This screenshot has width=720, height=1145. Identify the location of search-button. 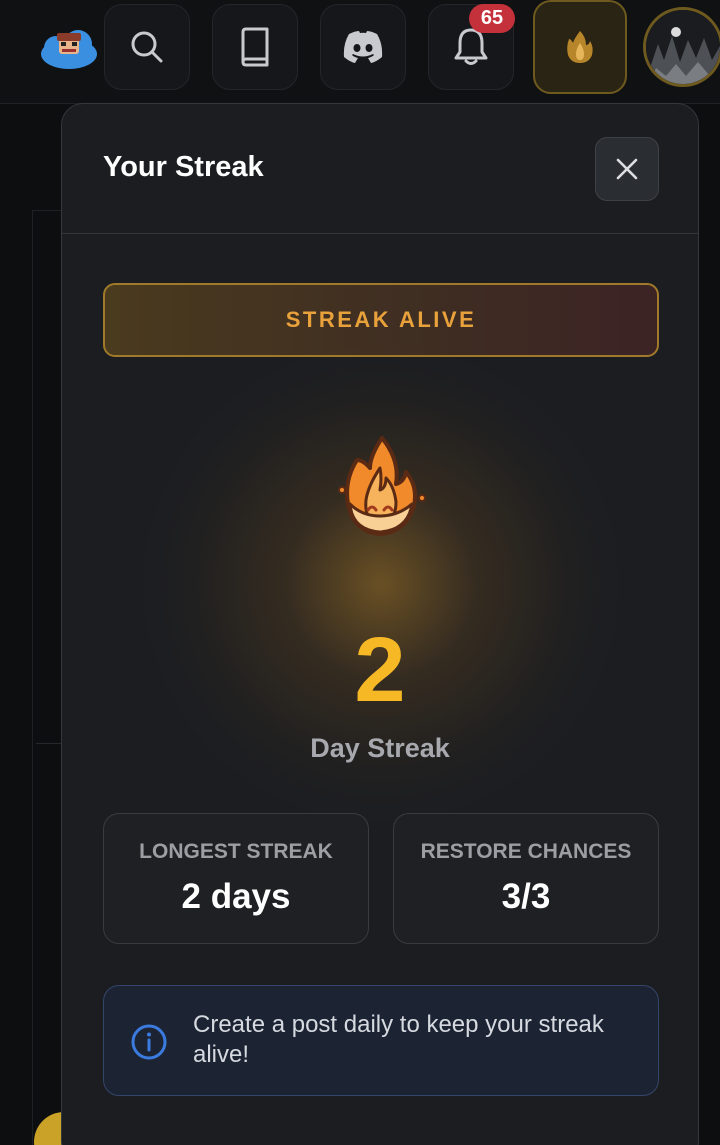
(147, 47).